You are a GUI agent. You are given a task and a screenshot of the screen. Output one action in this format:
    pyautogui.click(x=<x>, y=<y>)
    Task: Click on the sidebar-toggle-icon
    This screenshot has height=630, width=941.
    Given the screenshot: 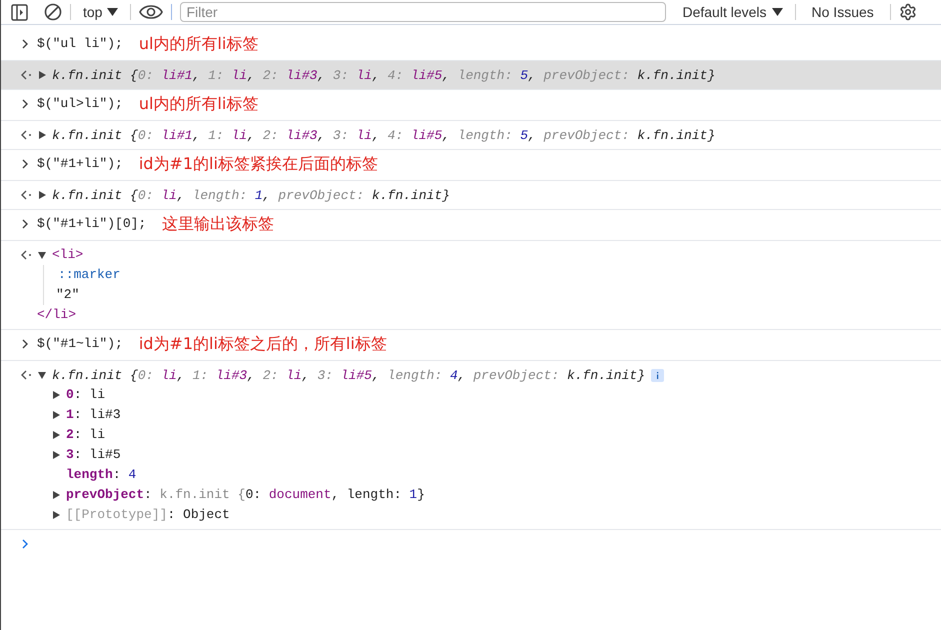 What is the action you would take?
    pyautogui.click(x=19, y=12)
    